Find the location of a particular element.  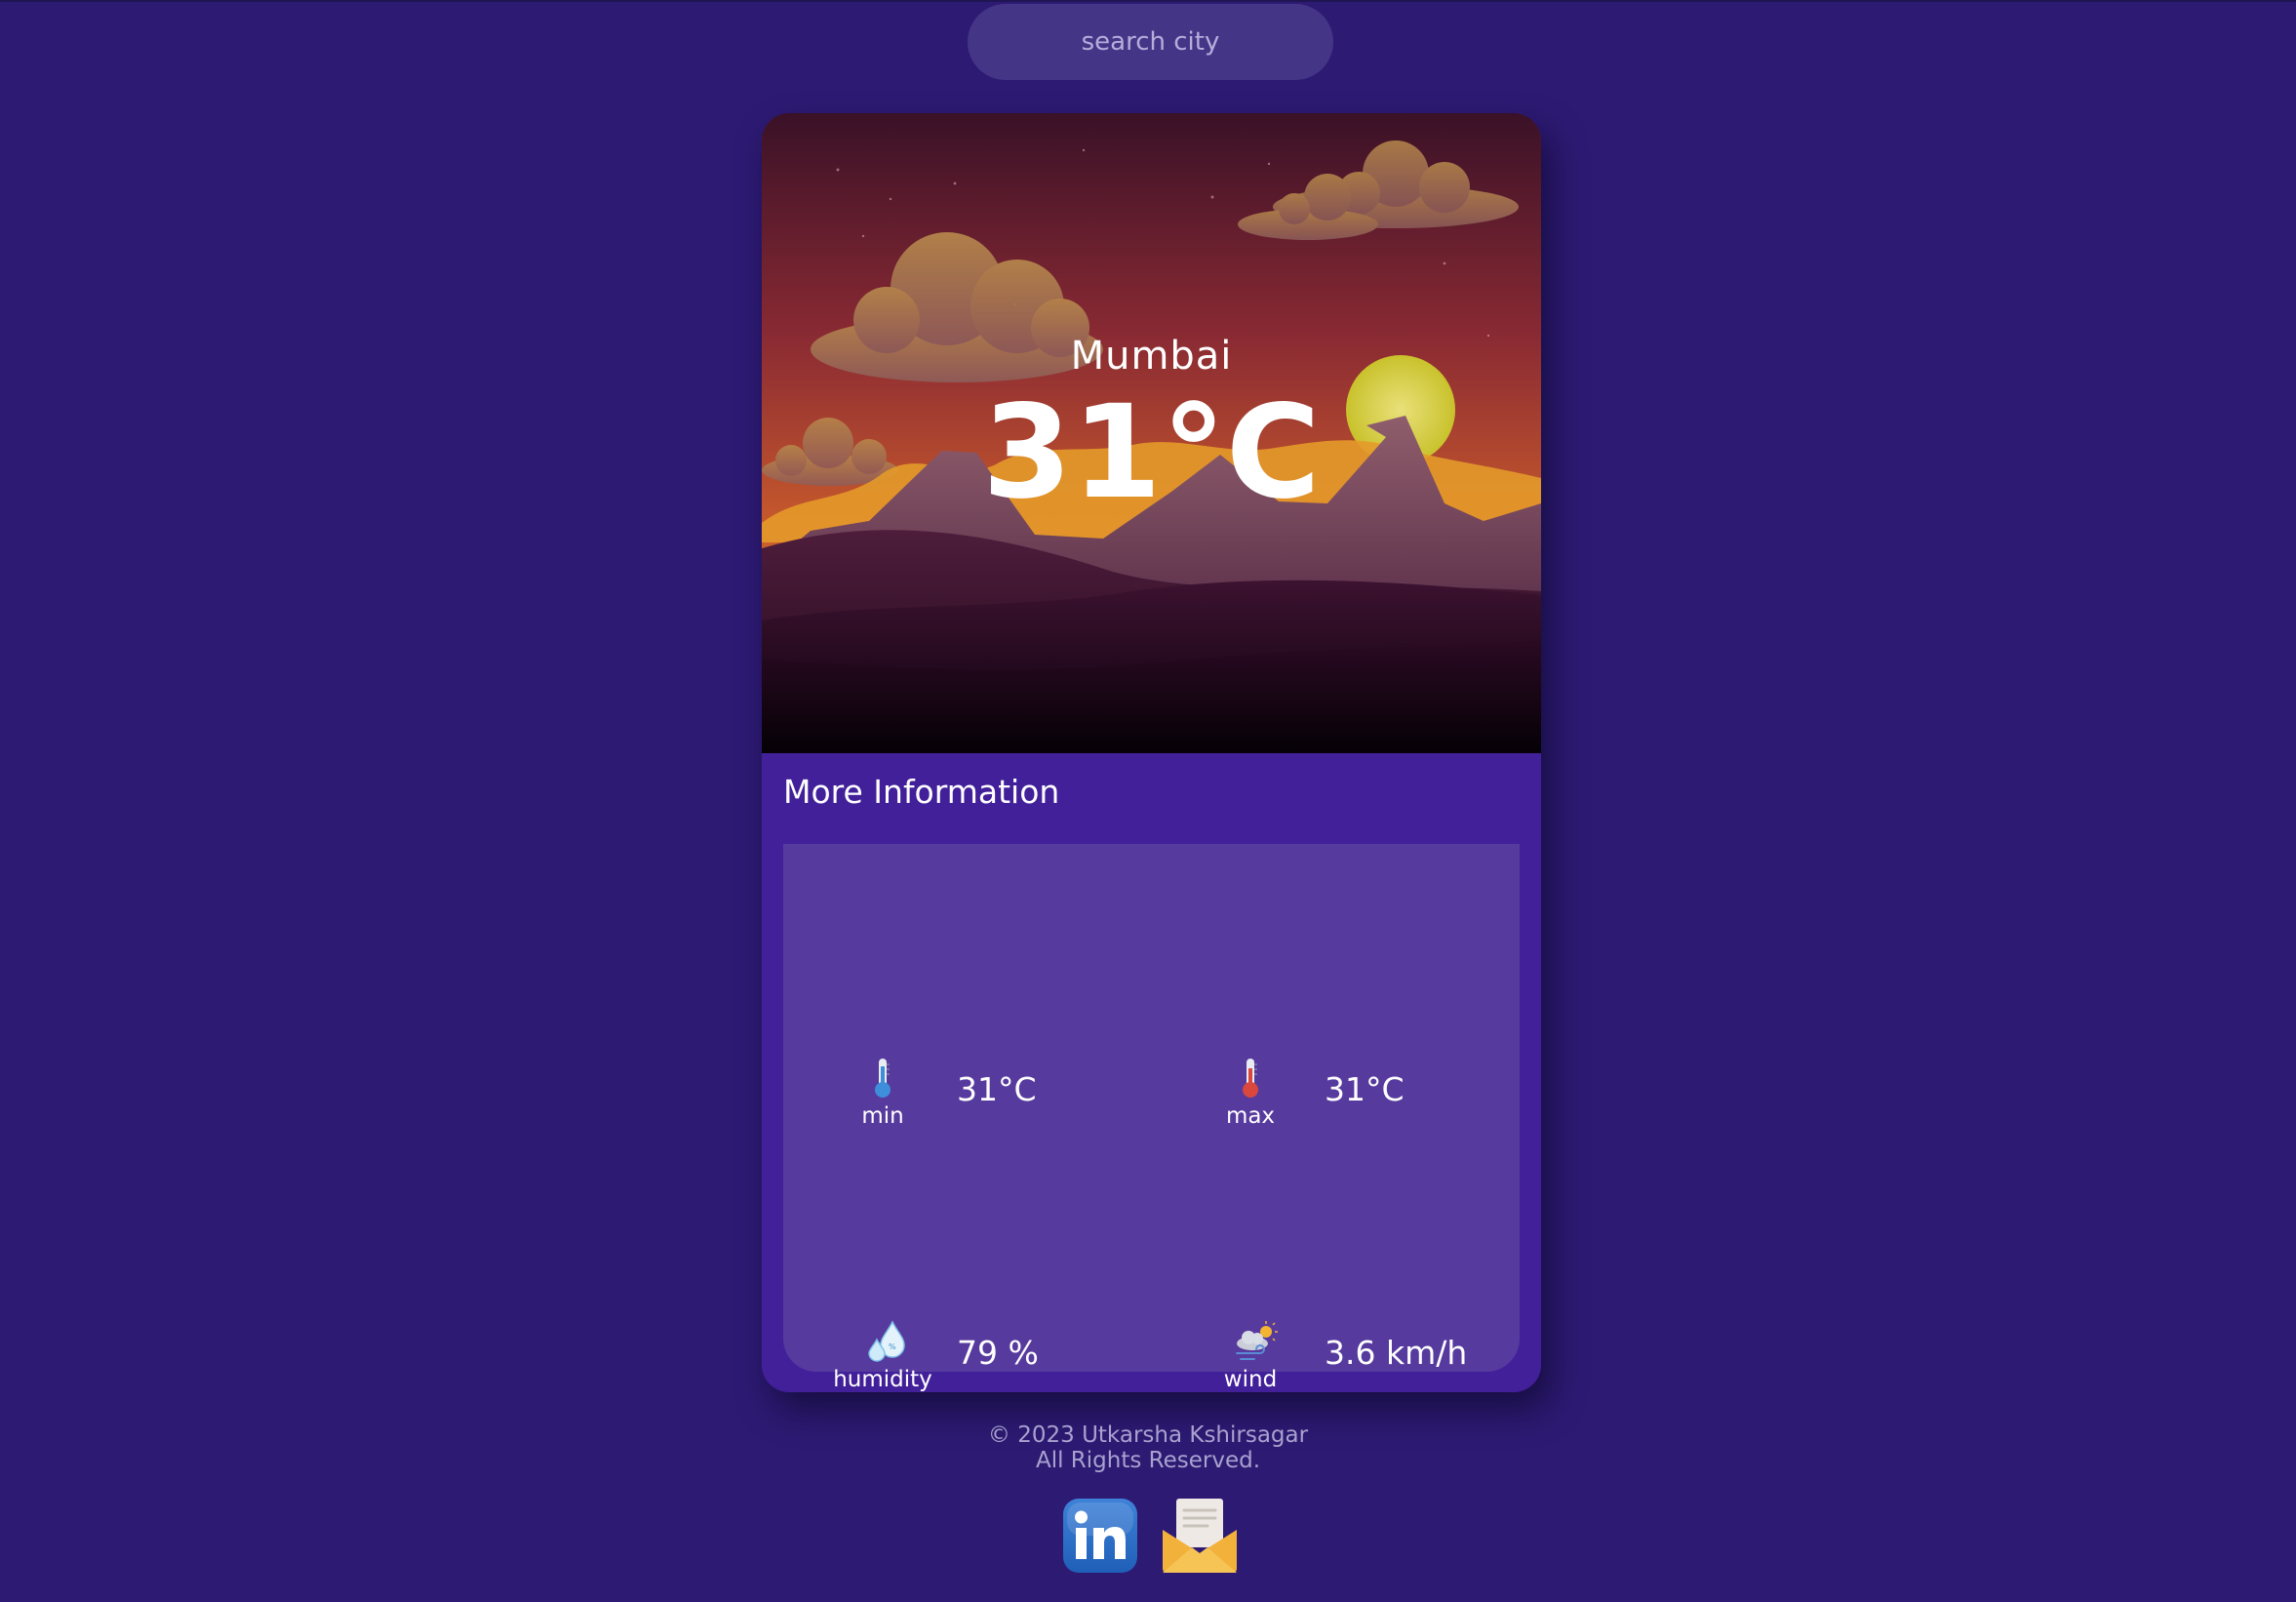

info-label: wind is located at coordinates (1250, 1379).